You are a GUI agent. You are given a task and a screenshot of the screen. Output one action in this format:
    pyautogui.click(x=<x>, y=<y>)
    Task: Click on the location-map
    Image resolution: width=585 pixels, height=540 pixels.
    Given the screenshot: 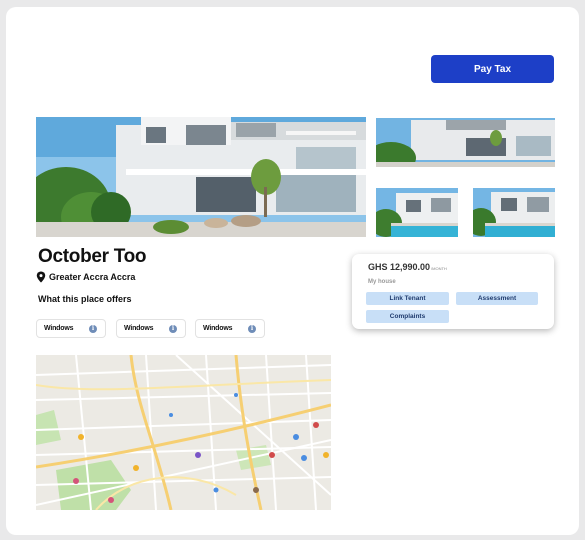 What is the action you would take?
    pyautogui.click(x=183, y=432)
    